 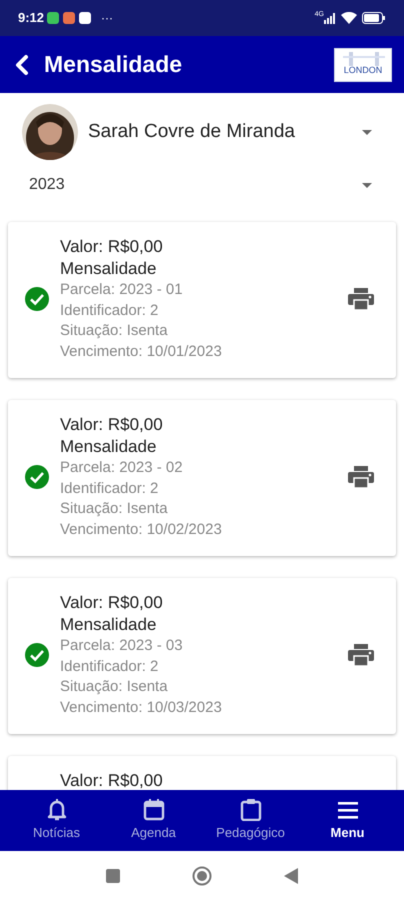 I want to click on page-title: Mensalidade, so click(x=113, y=65).